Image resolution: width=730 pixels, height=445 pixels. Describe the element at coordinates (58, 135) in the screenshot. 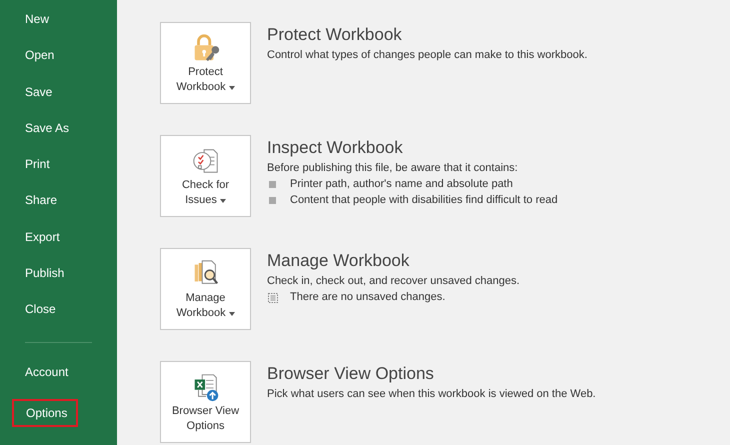

I see `menu-item: Save As` at that location.